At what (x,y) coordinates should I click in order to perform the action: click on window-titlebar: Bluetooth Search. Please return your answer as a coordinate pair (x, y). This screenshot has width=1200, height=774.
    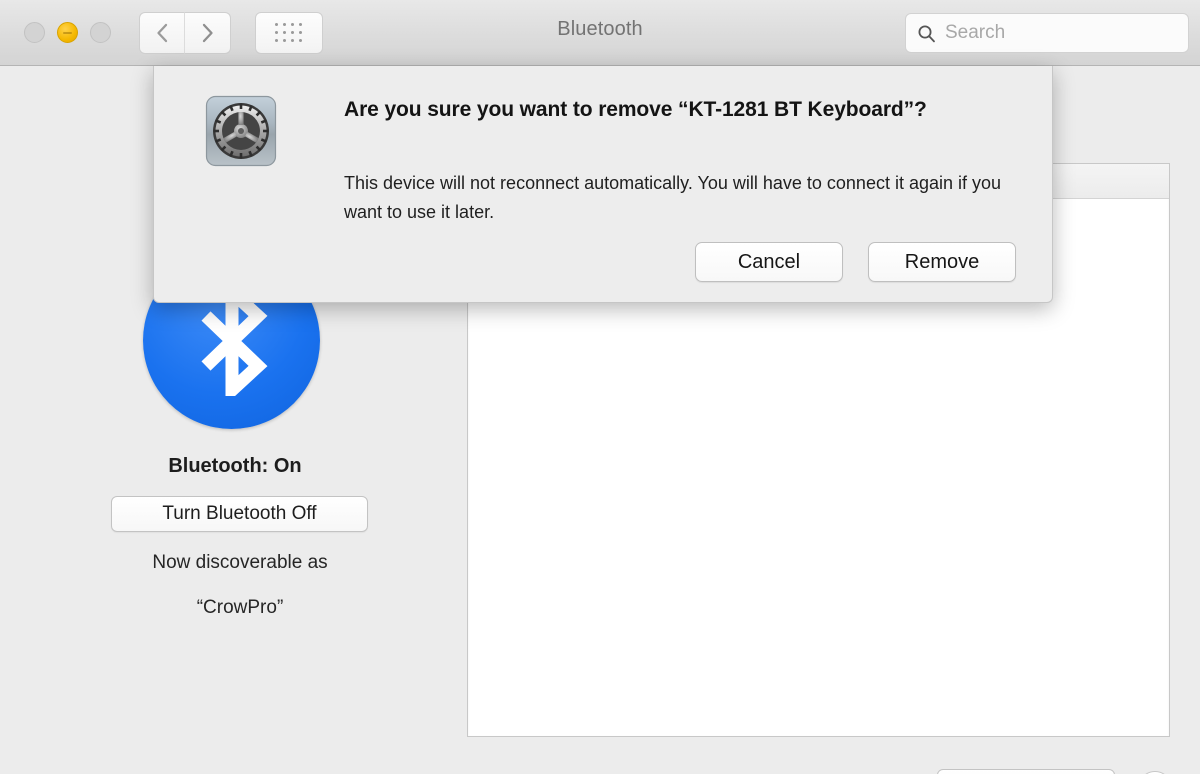
    Looking at the image, I should click on (600, 33).